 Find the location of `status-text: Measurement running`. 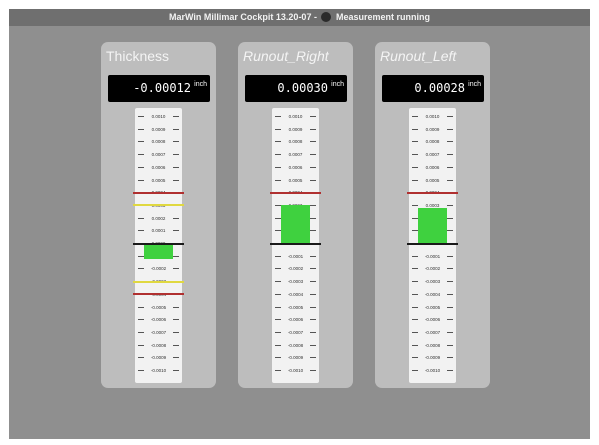

status-text: Measurement running is located at coordinates (382, 17).